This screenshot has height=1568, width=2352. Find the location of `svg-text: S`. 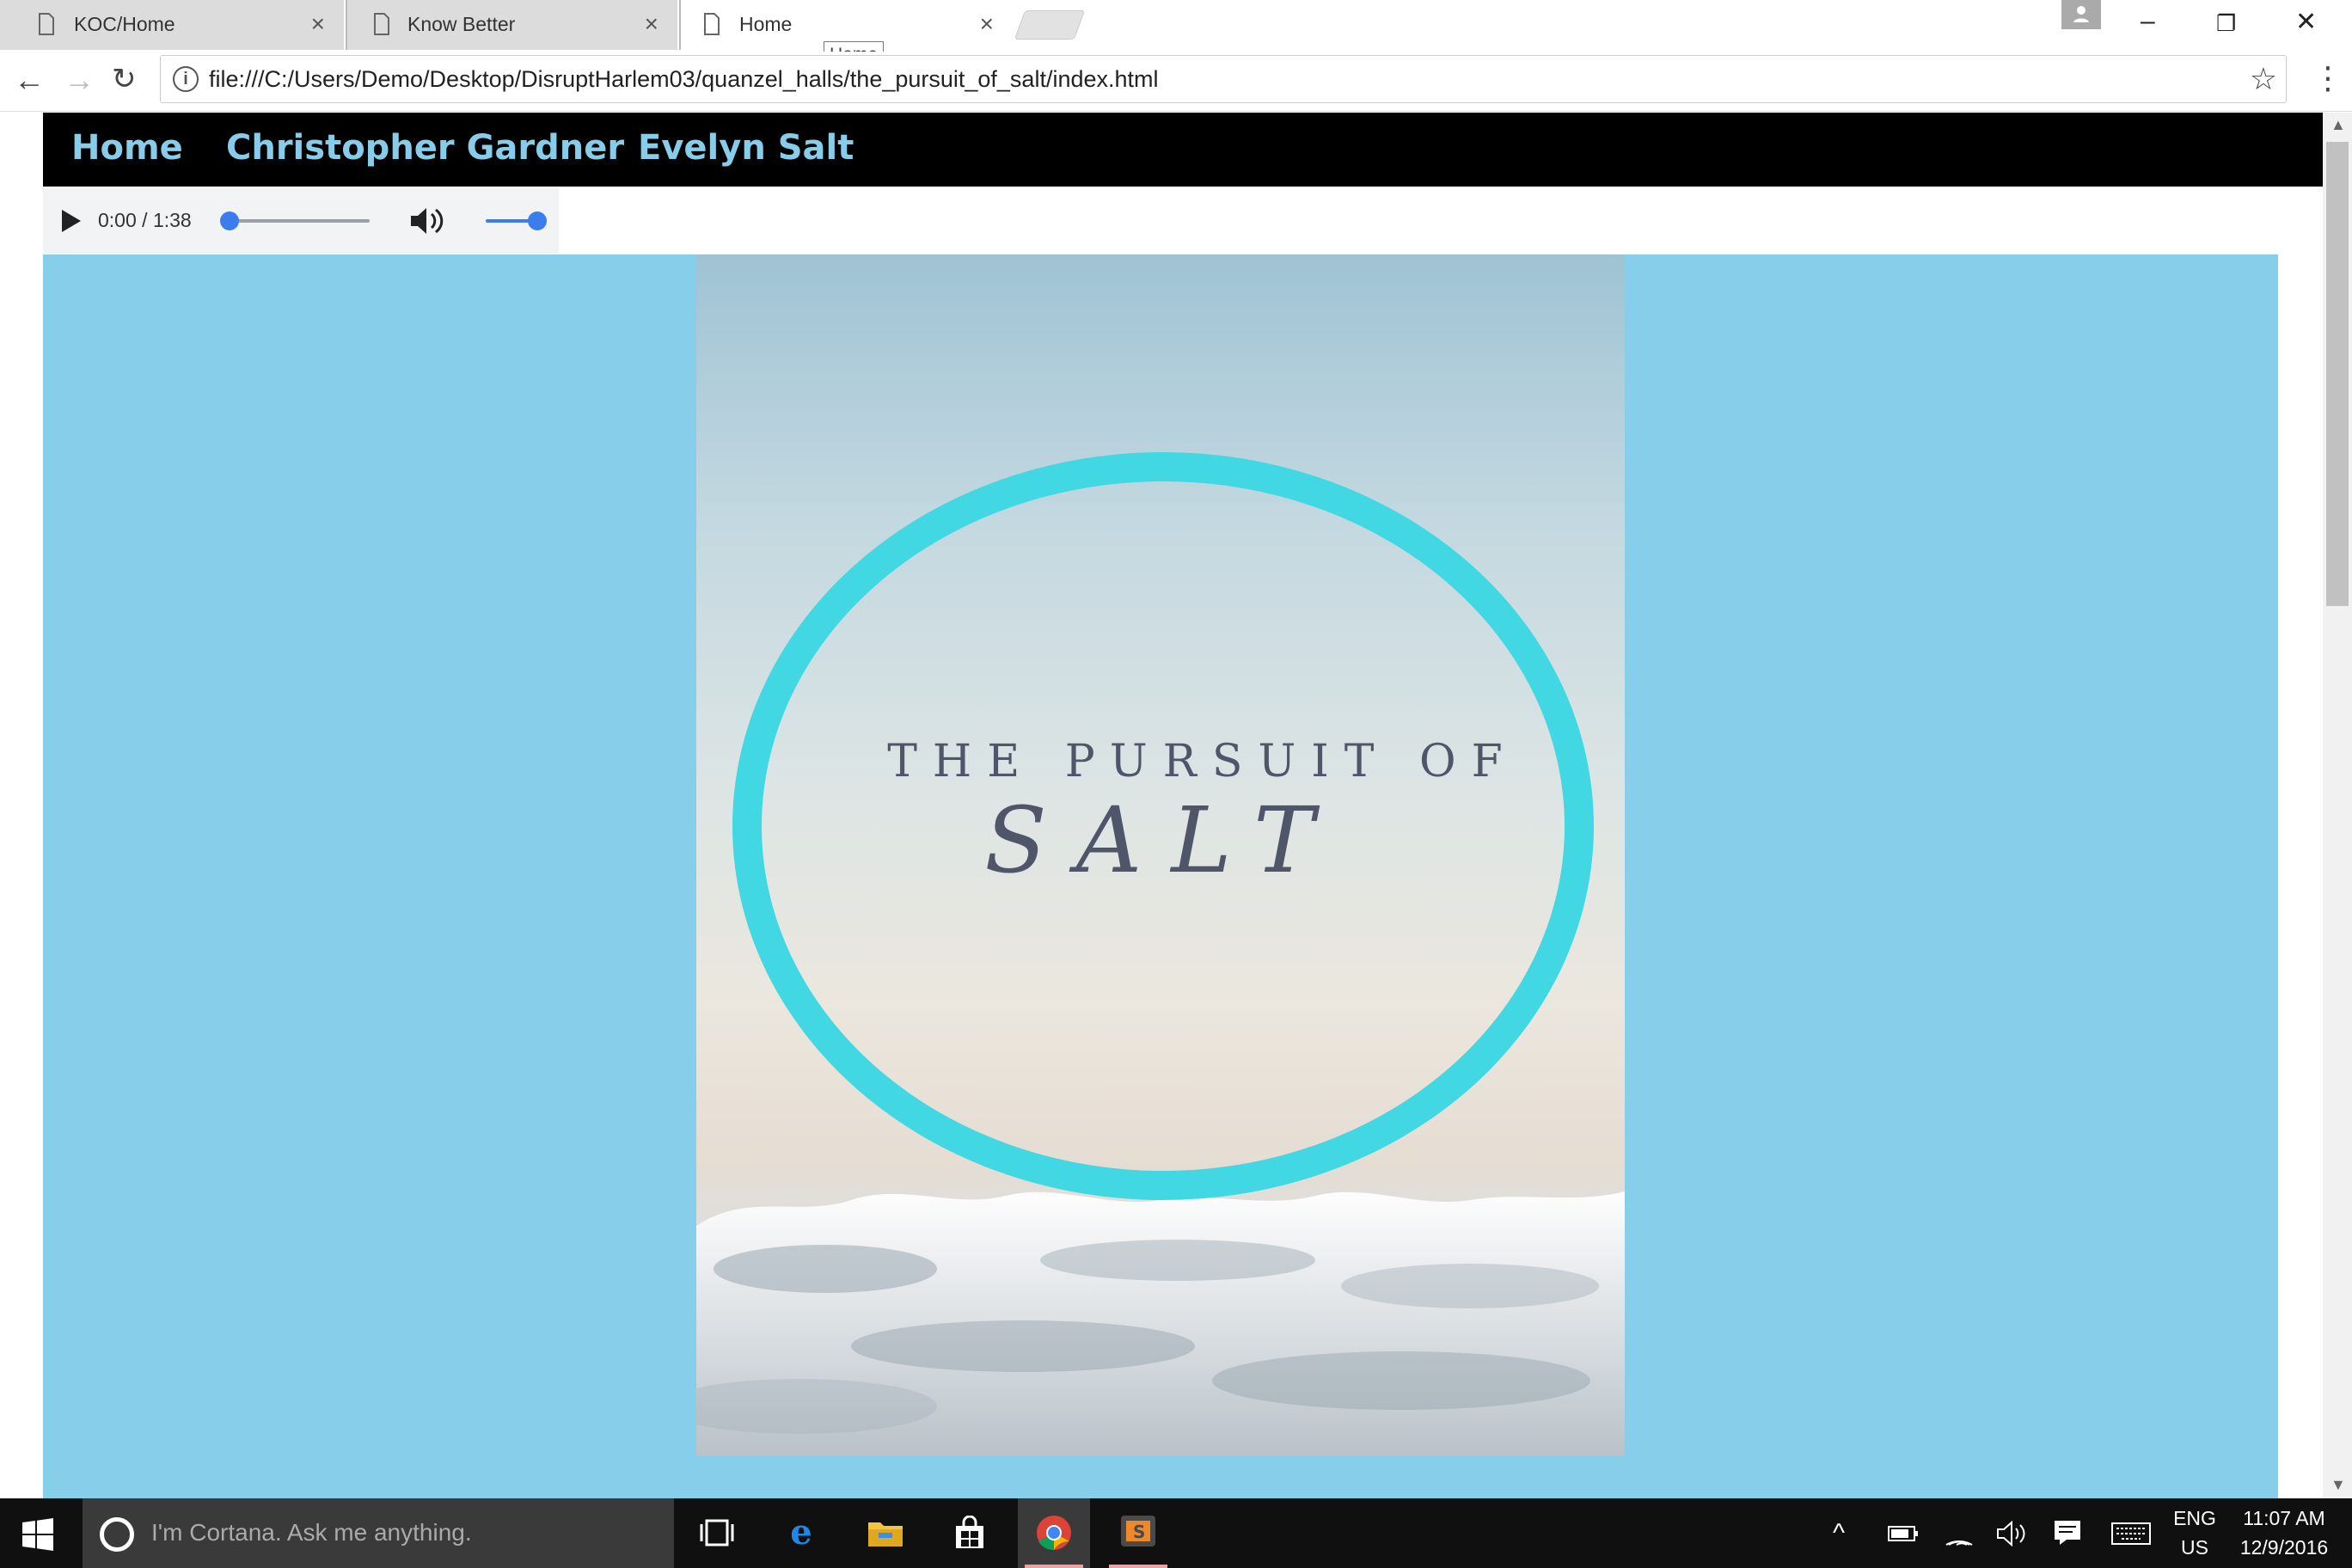

svg-text: S is located at coordinates (1139, 1532).